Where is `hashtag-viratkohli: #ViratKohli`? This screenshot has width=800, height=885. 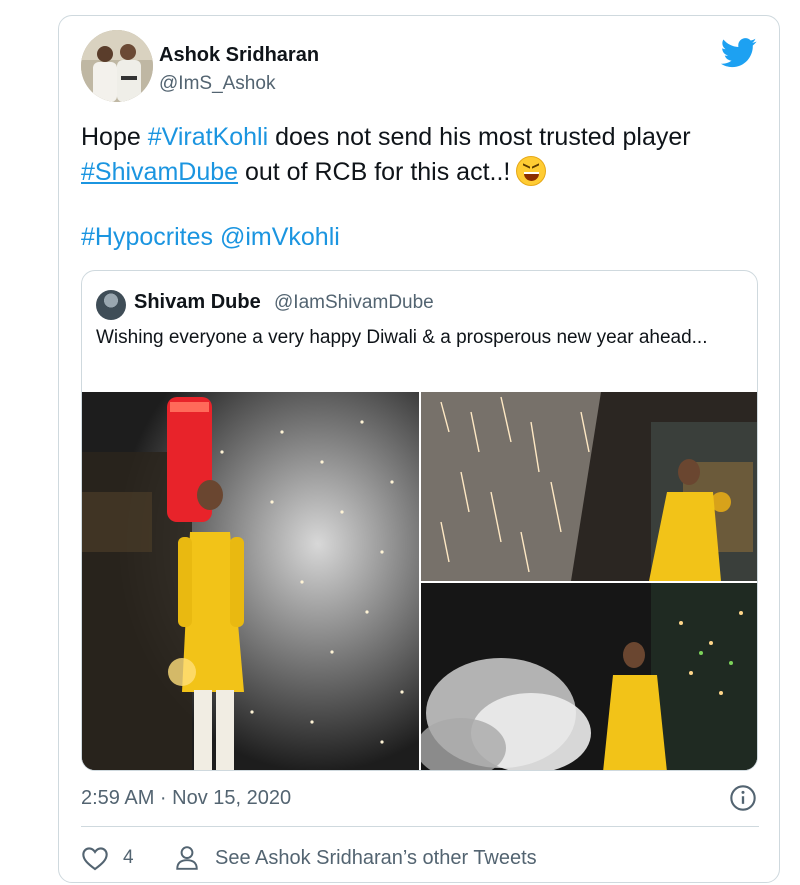
hashtag-viratkohli: #ViratKohli is located at coordinates (208, 137).